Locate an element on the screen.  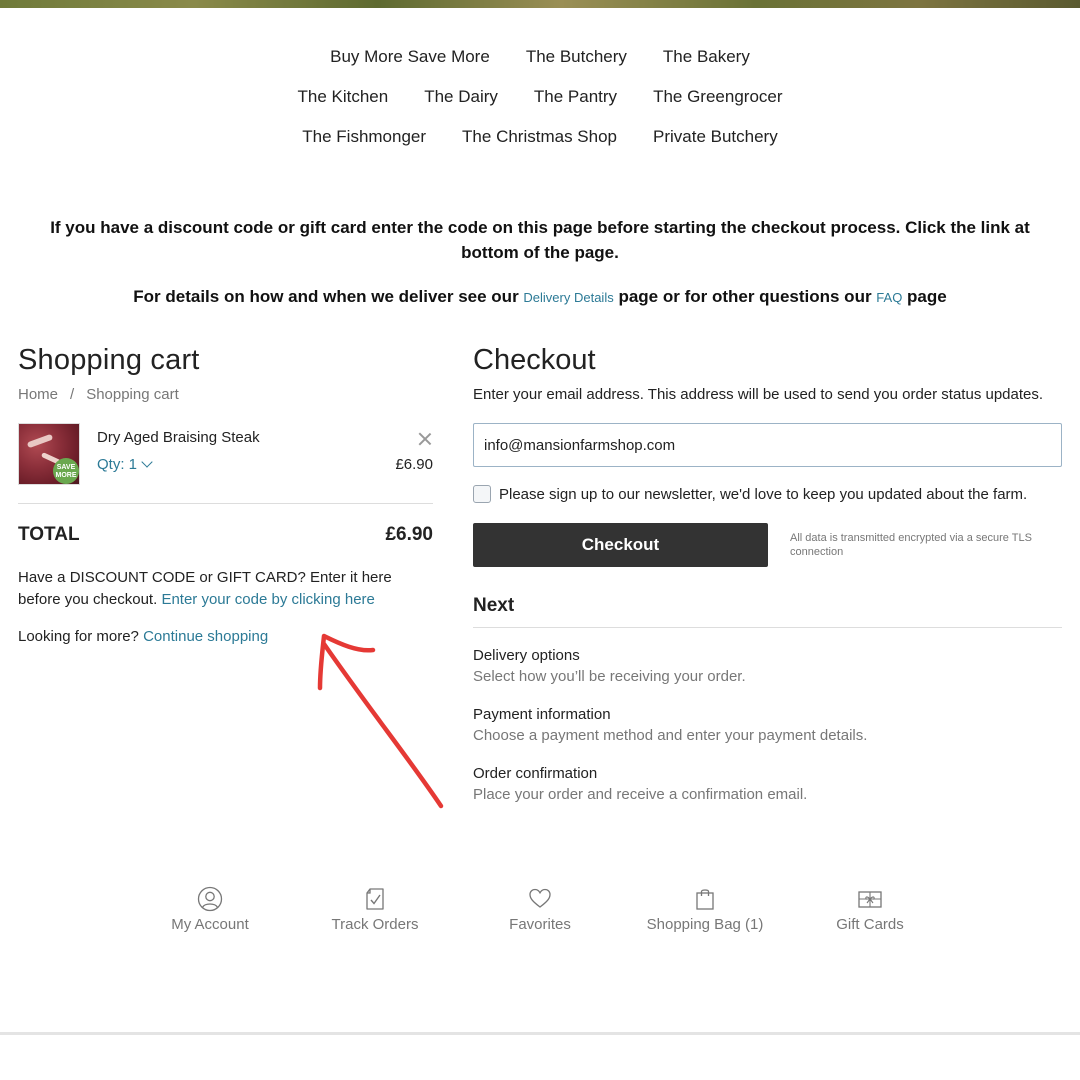
quantity-dropdown: Qty: 1 is located at coordinates (125, 464).